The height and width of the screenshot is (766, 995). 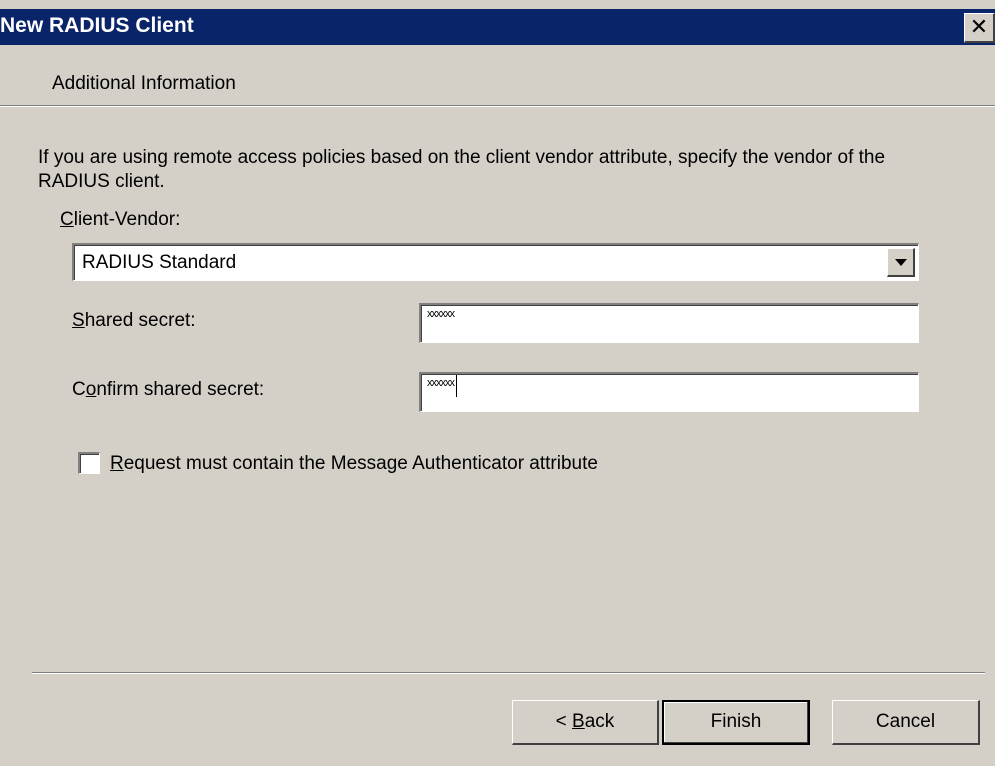 What do you see at coordinates (168, 389) in the screenshot?
I see `confirm-secret-label: Confirm shared secret:` at bounding box center [168, 389].